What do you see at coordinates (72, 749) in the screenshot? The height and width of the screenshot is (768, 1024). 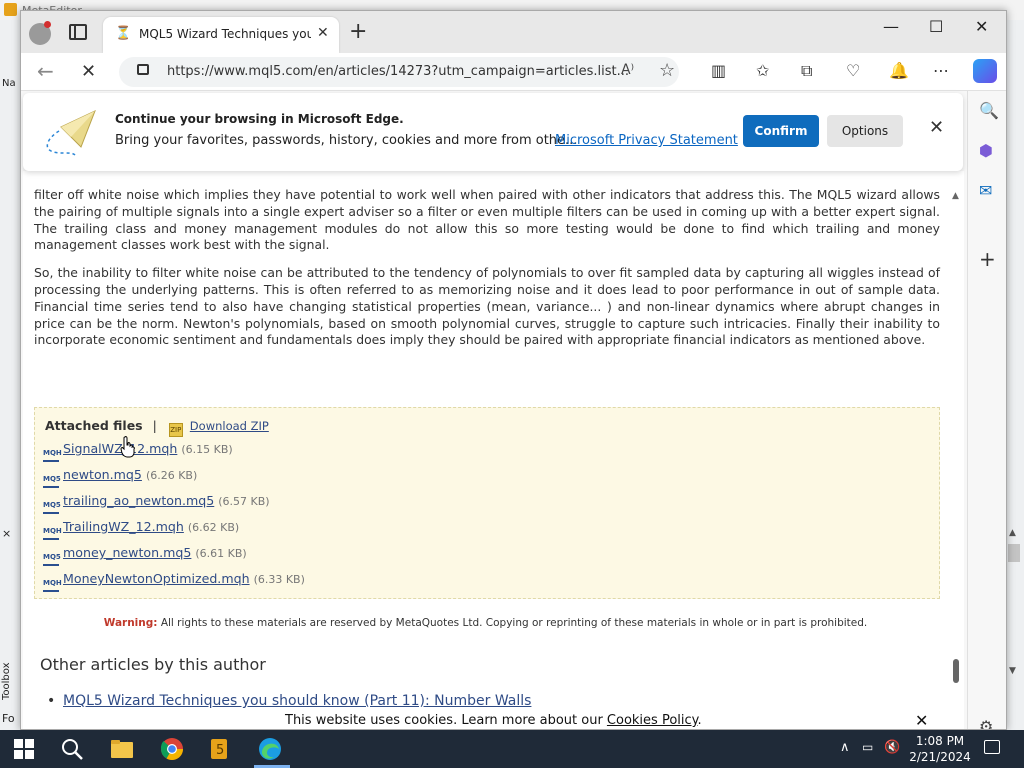 I see `search-icon` at bounding box center [72, 749].